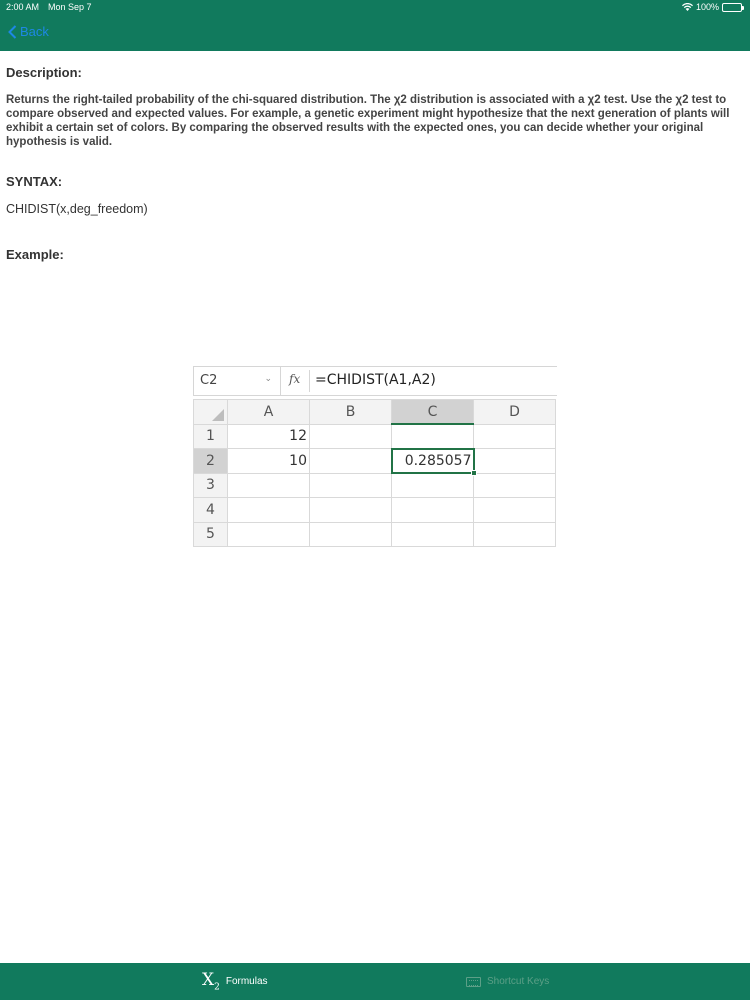  I want to click on cell-c2-active: 0.285057, so click(433, 461).